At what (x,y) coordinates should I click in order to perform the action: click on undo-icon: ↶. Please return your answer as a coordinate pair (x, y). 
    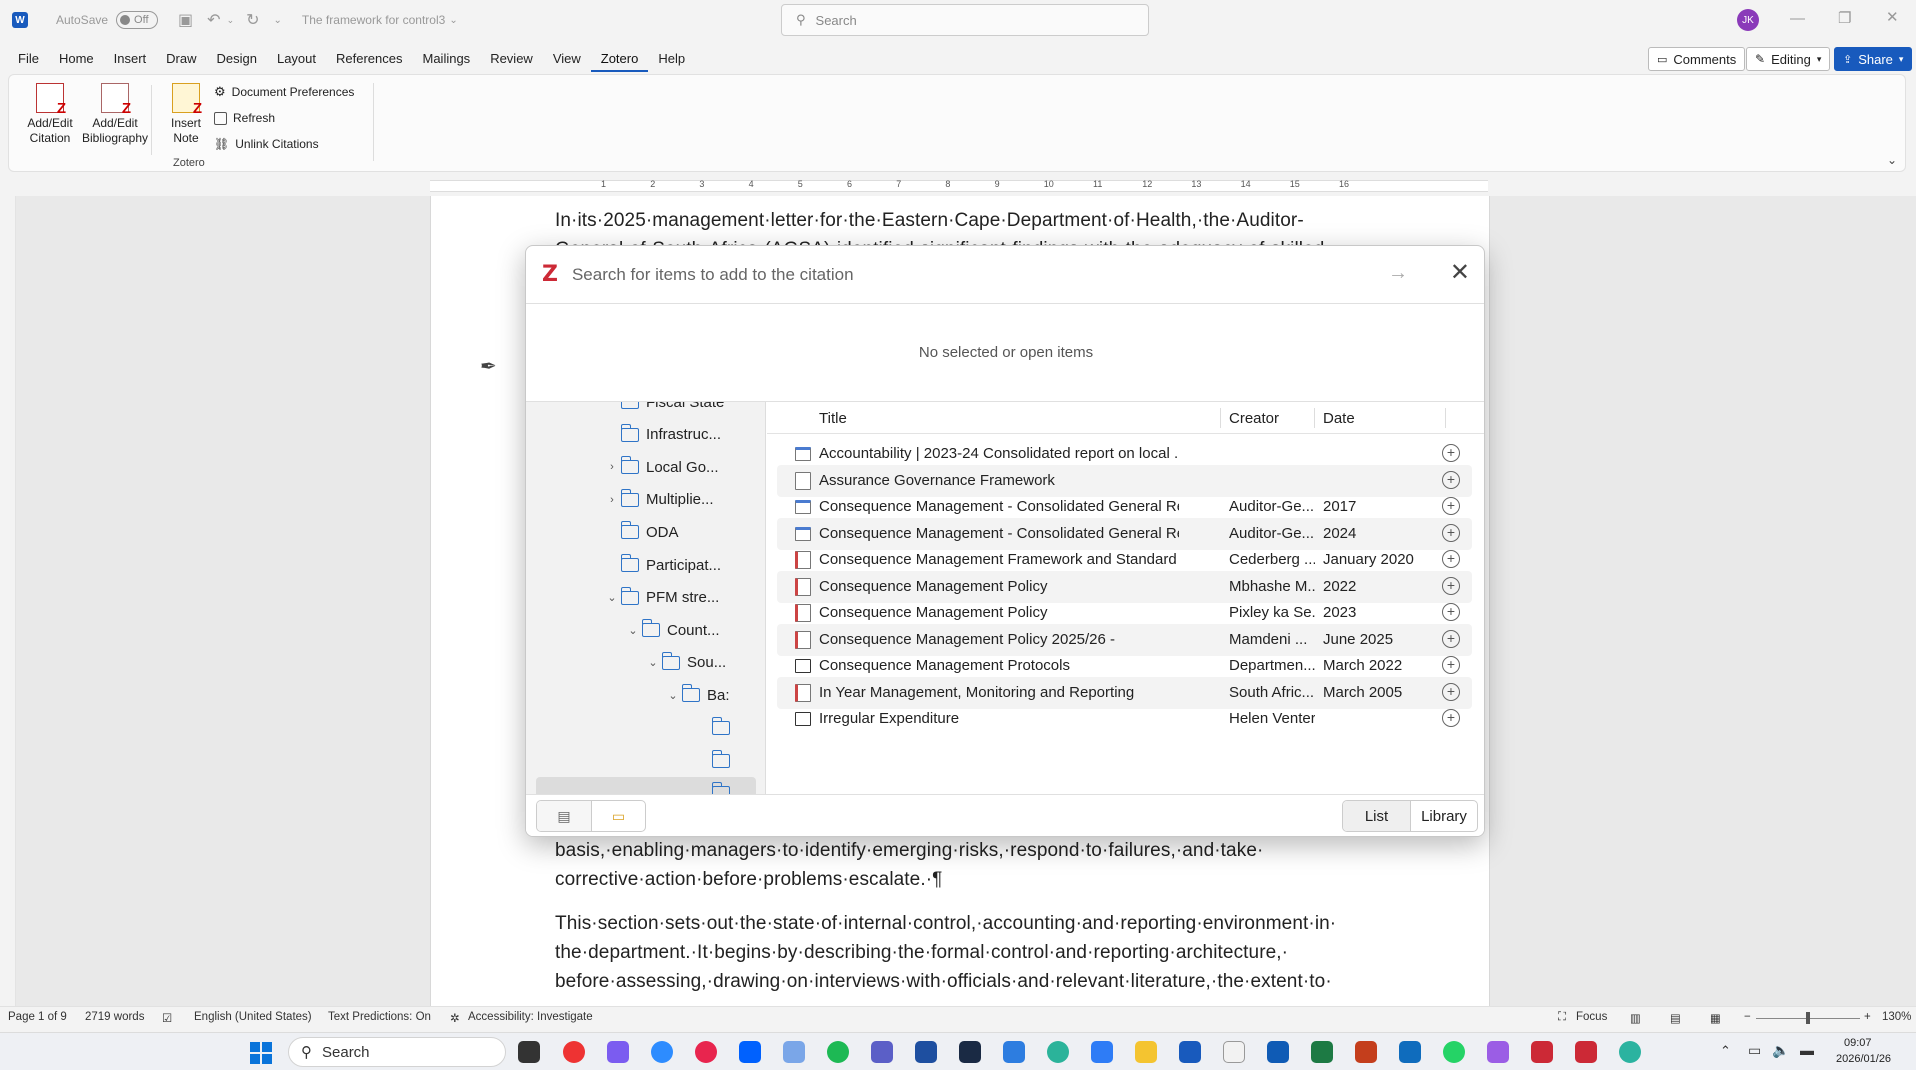
    Looking at the image, I should click on (213, 20).